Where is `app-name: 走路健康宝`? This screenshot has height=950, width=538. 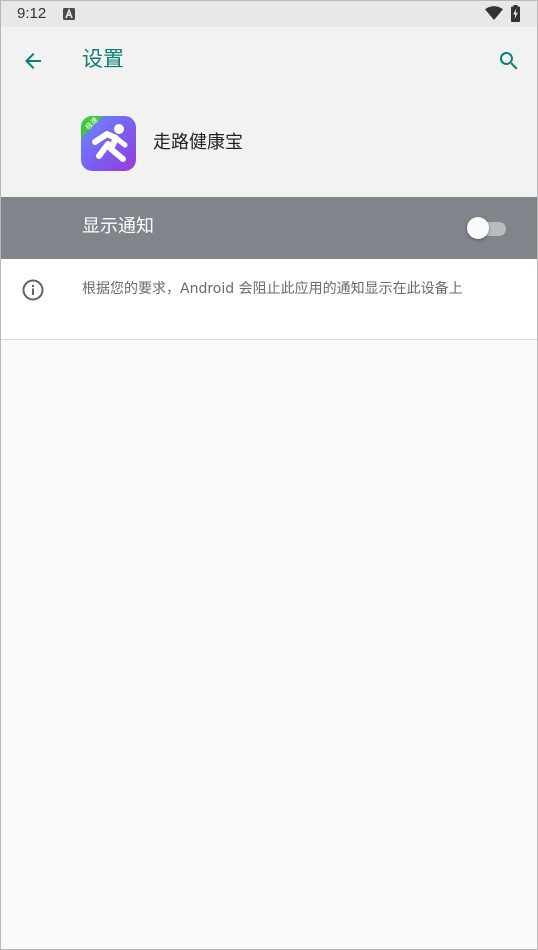
app-name: 走路健康宝 is located at coordinates (198, 142).